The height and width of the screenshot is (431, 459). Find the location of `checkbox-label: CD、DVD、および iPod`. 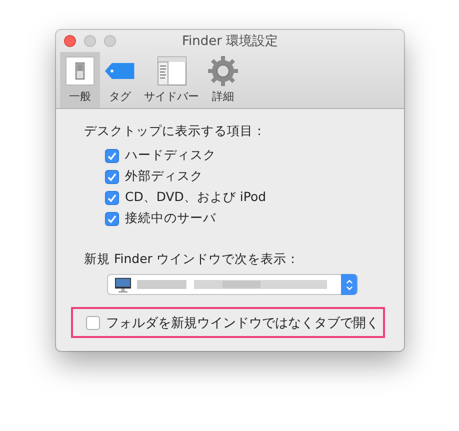

checkbox-label: CD、DVD、および iPod is located at coordinates (195, 197).